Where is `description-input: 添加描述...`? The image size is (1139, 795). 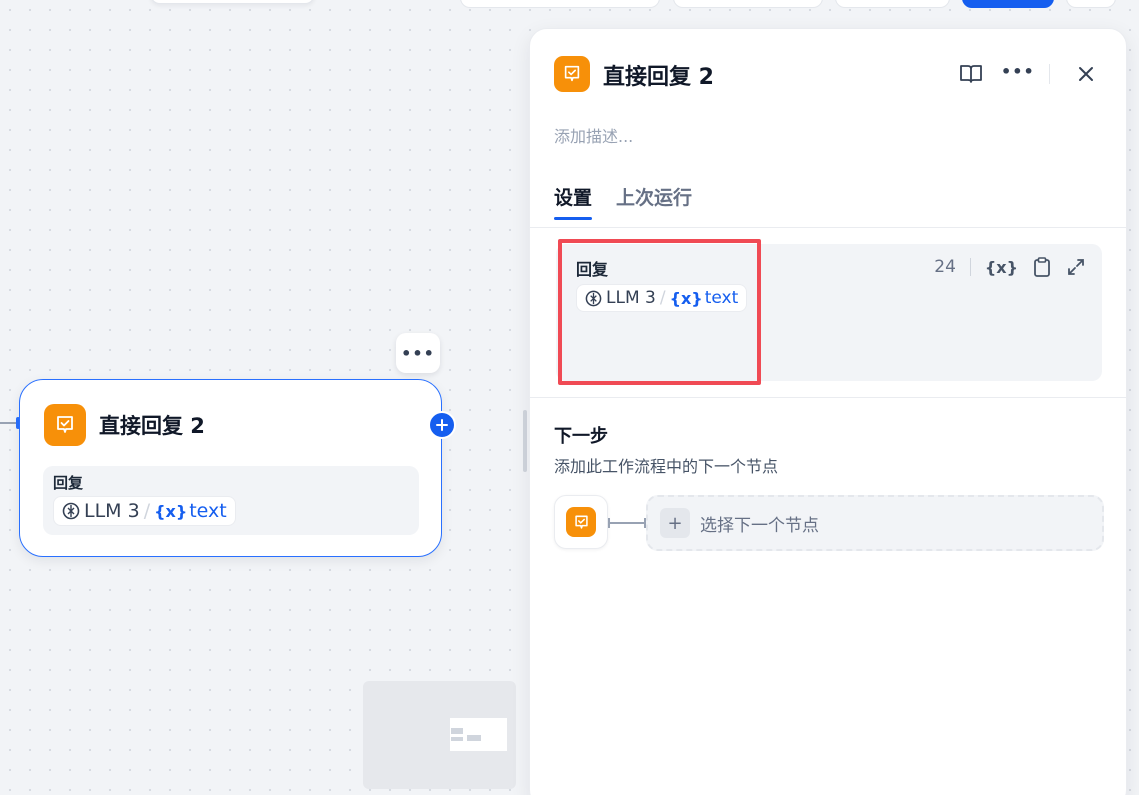 description-input: 添加描述... is located at coordinates (593, 135).